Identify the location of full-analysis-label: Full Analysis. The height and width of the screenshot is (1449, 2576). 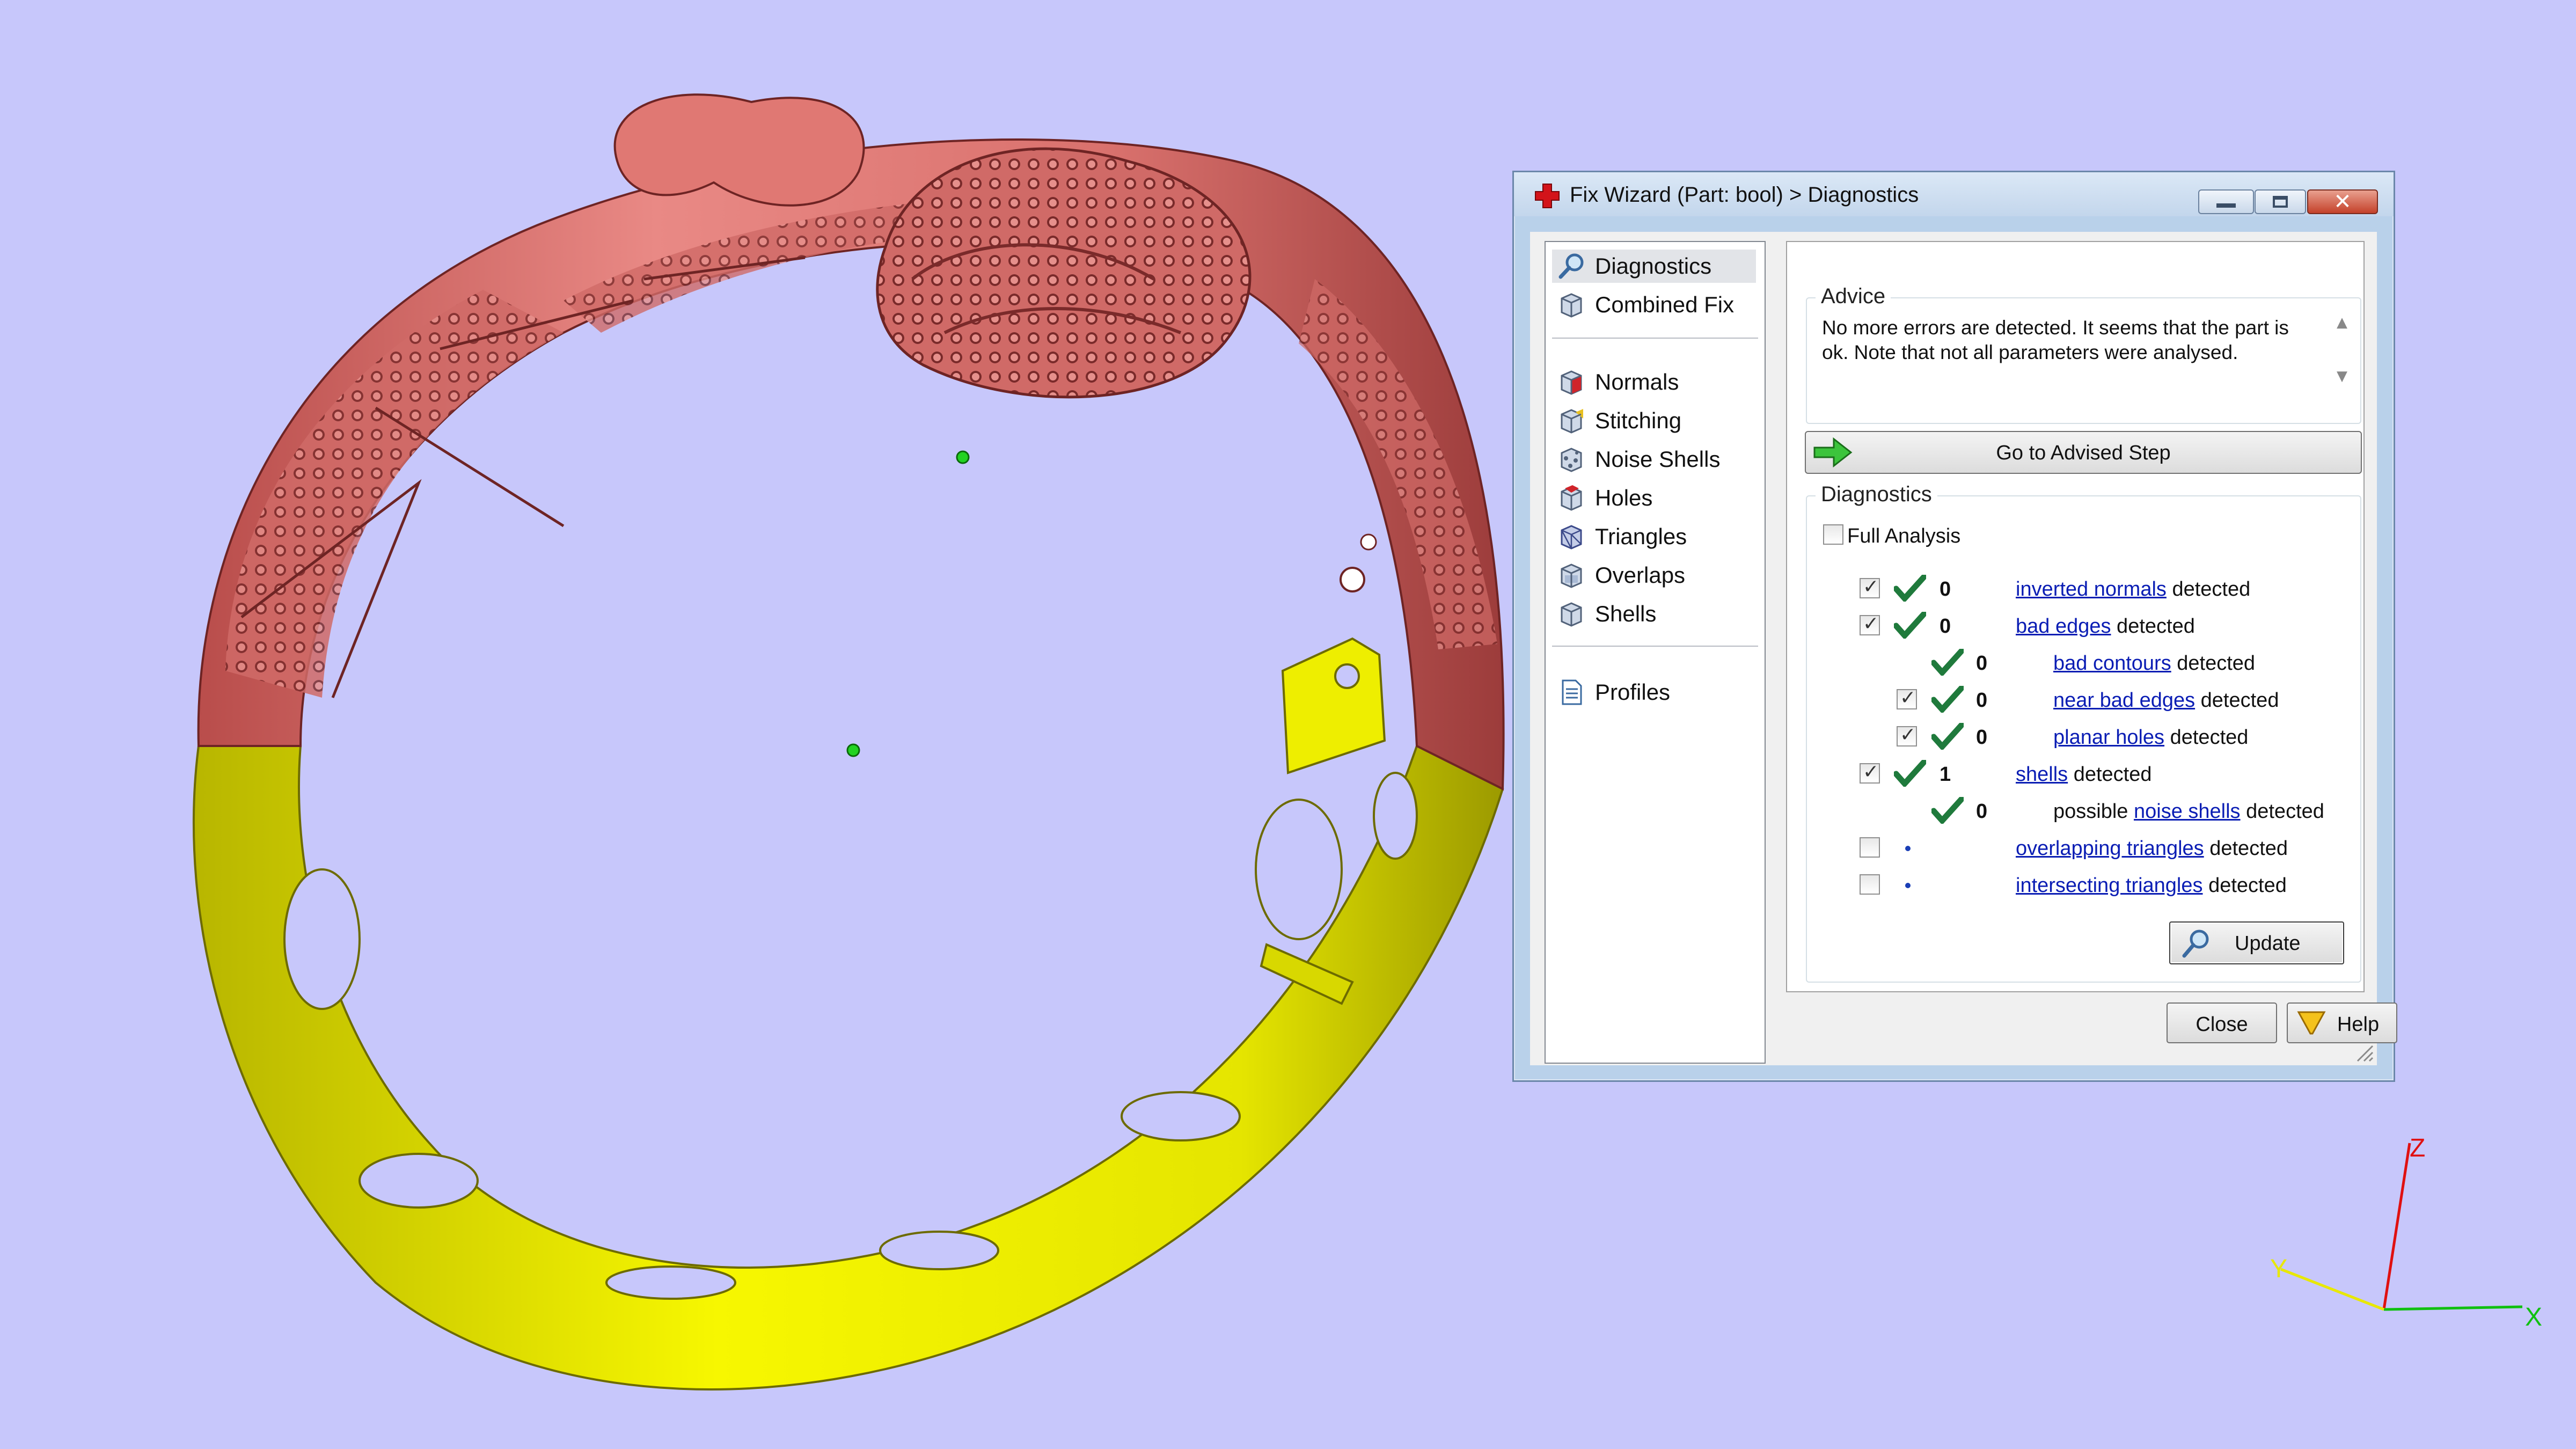
(1904, 536).